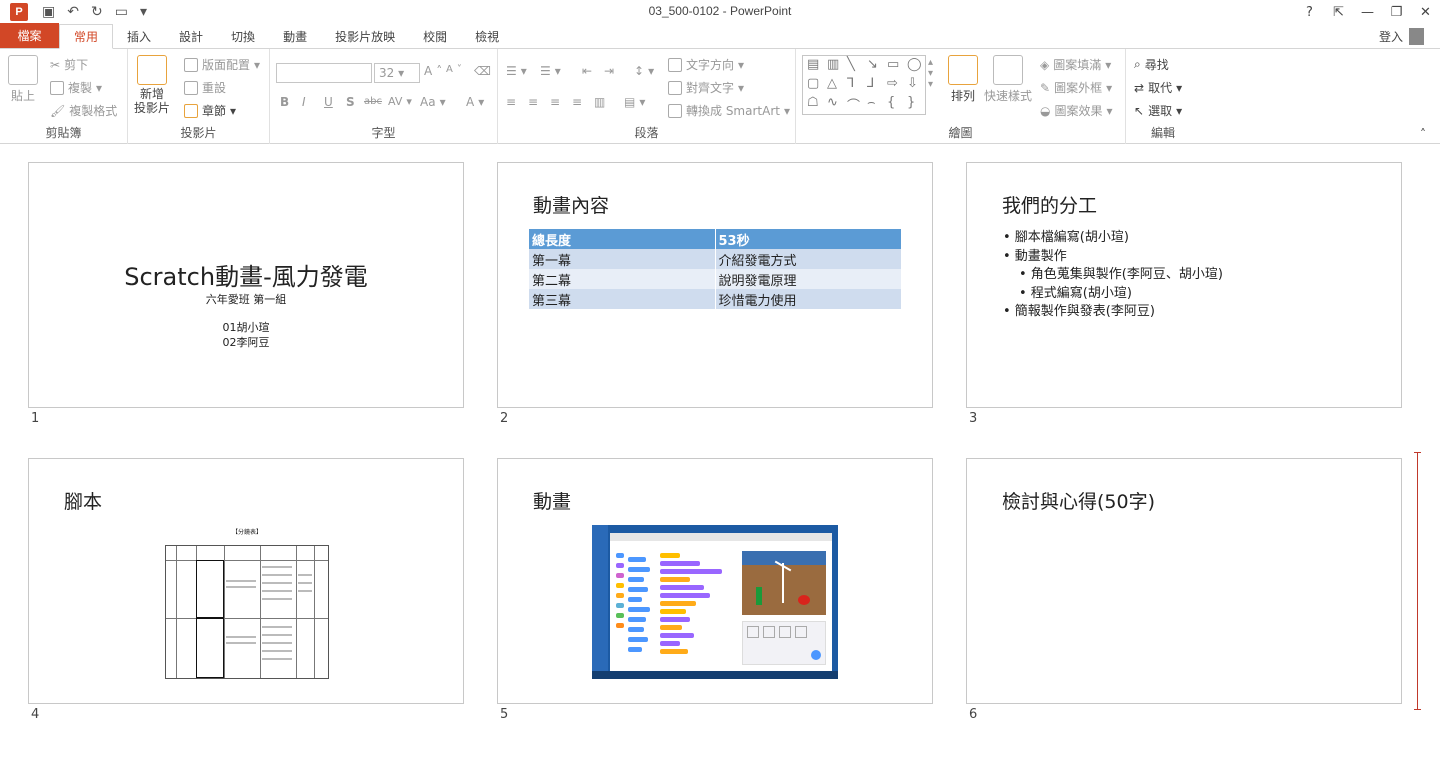 Image resolution: width=1440 pixels, height=772 pixels. What do you see at coordinates (720, 11) in the screenshot?
I see `window-title: 03_500-0102 - PowerPoint` at bounding box center [720, 11].